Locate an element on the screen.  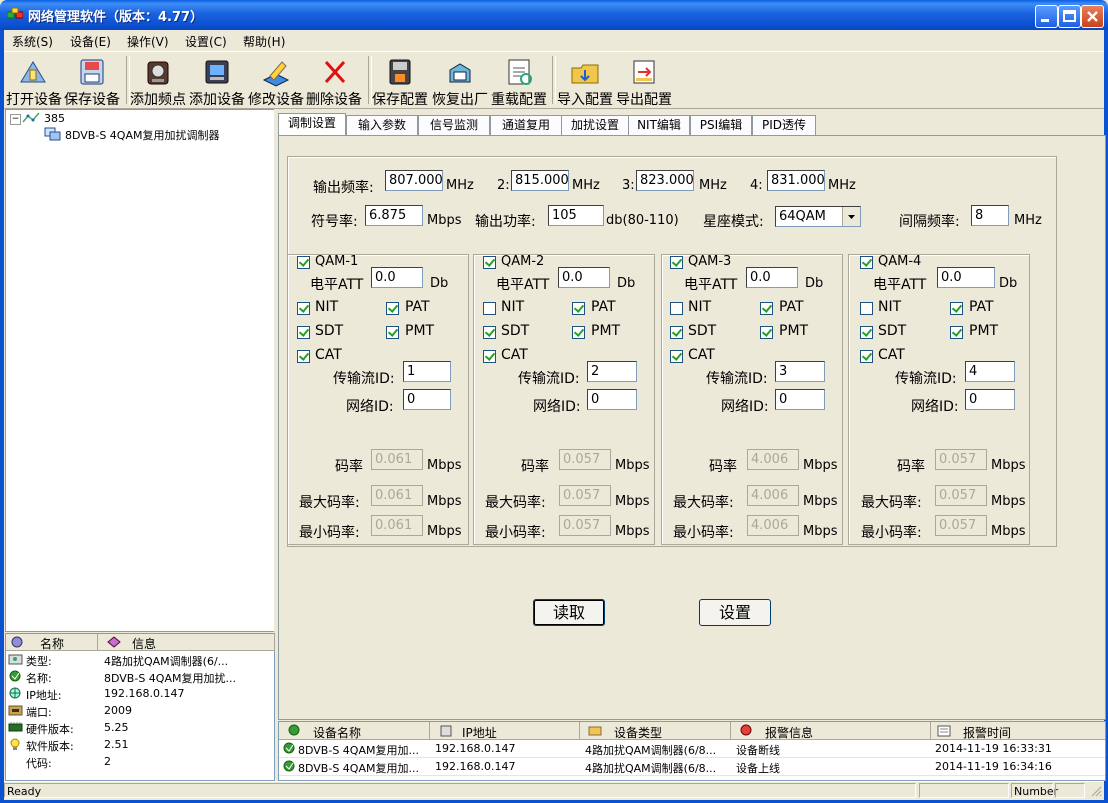
qam4-netid-input: 0 is located at coordinates (990, 399).